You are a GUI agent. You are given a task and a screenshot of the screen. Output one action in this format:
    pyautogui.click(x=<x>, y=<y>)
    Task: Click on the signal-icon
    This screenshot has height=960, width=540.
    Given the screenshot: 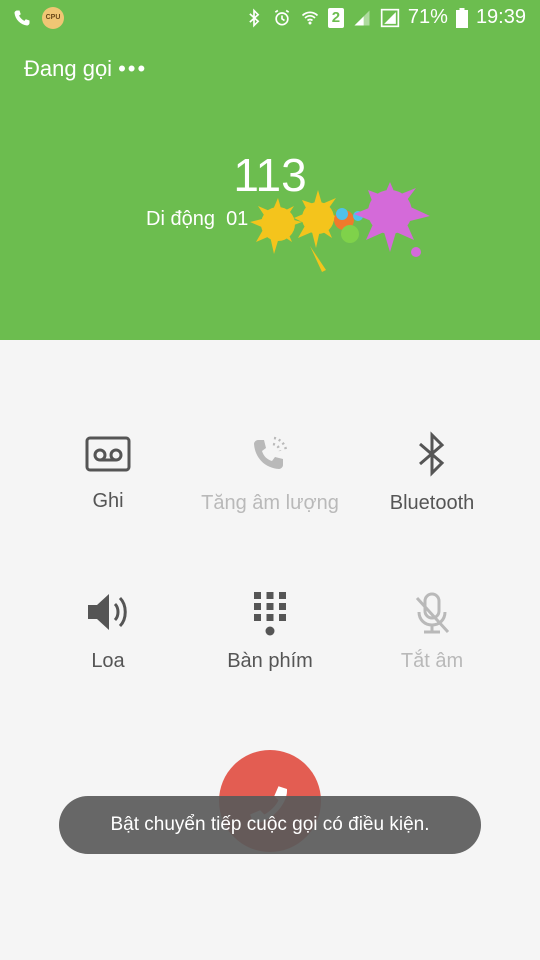 What is the action you would take?
    pyautogui.click(x=362, y=17)
    